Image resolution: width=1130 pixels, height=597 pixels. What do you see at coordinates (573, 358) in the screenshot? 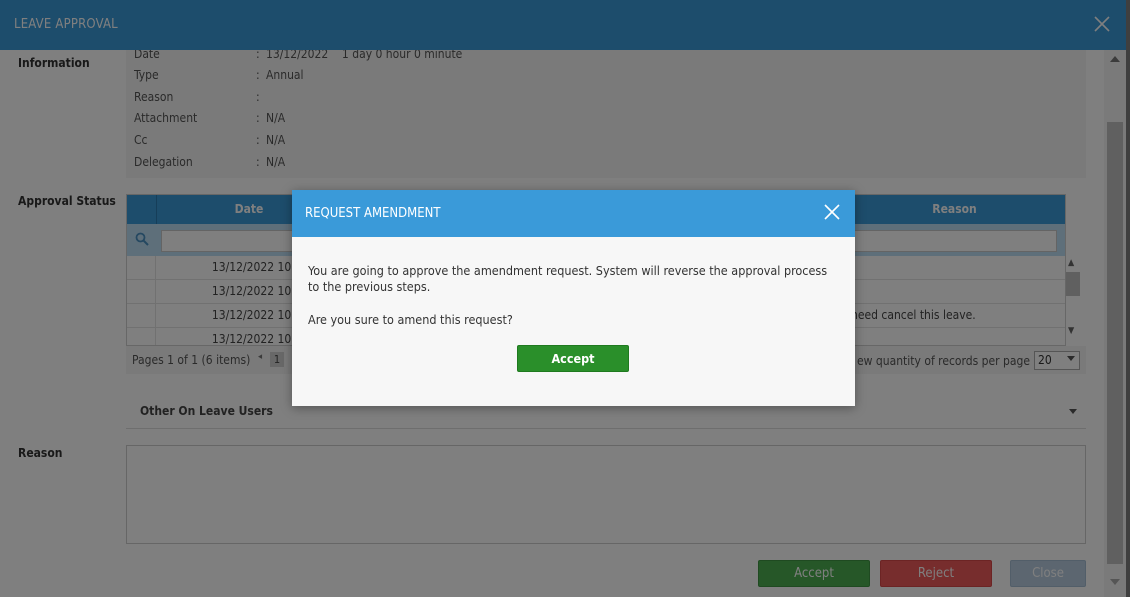
I see `dialog-accept-button: Accept` at bounding box center [573, 358].